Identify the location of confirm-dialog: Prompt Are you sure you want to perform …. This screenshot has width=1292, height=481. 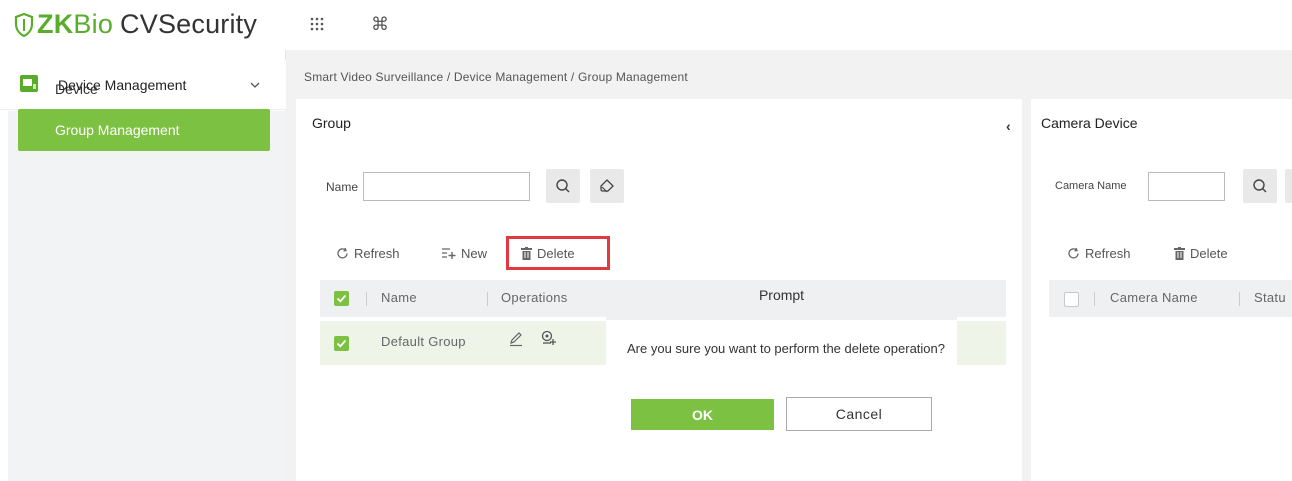
(781, 382).